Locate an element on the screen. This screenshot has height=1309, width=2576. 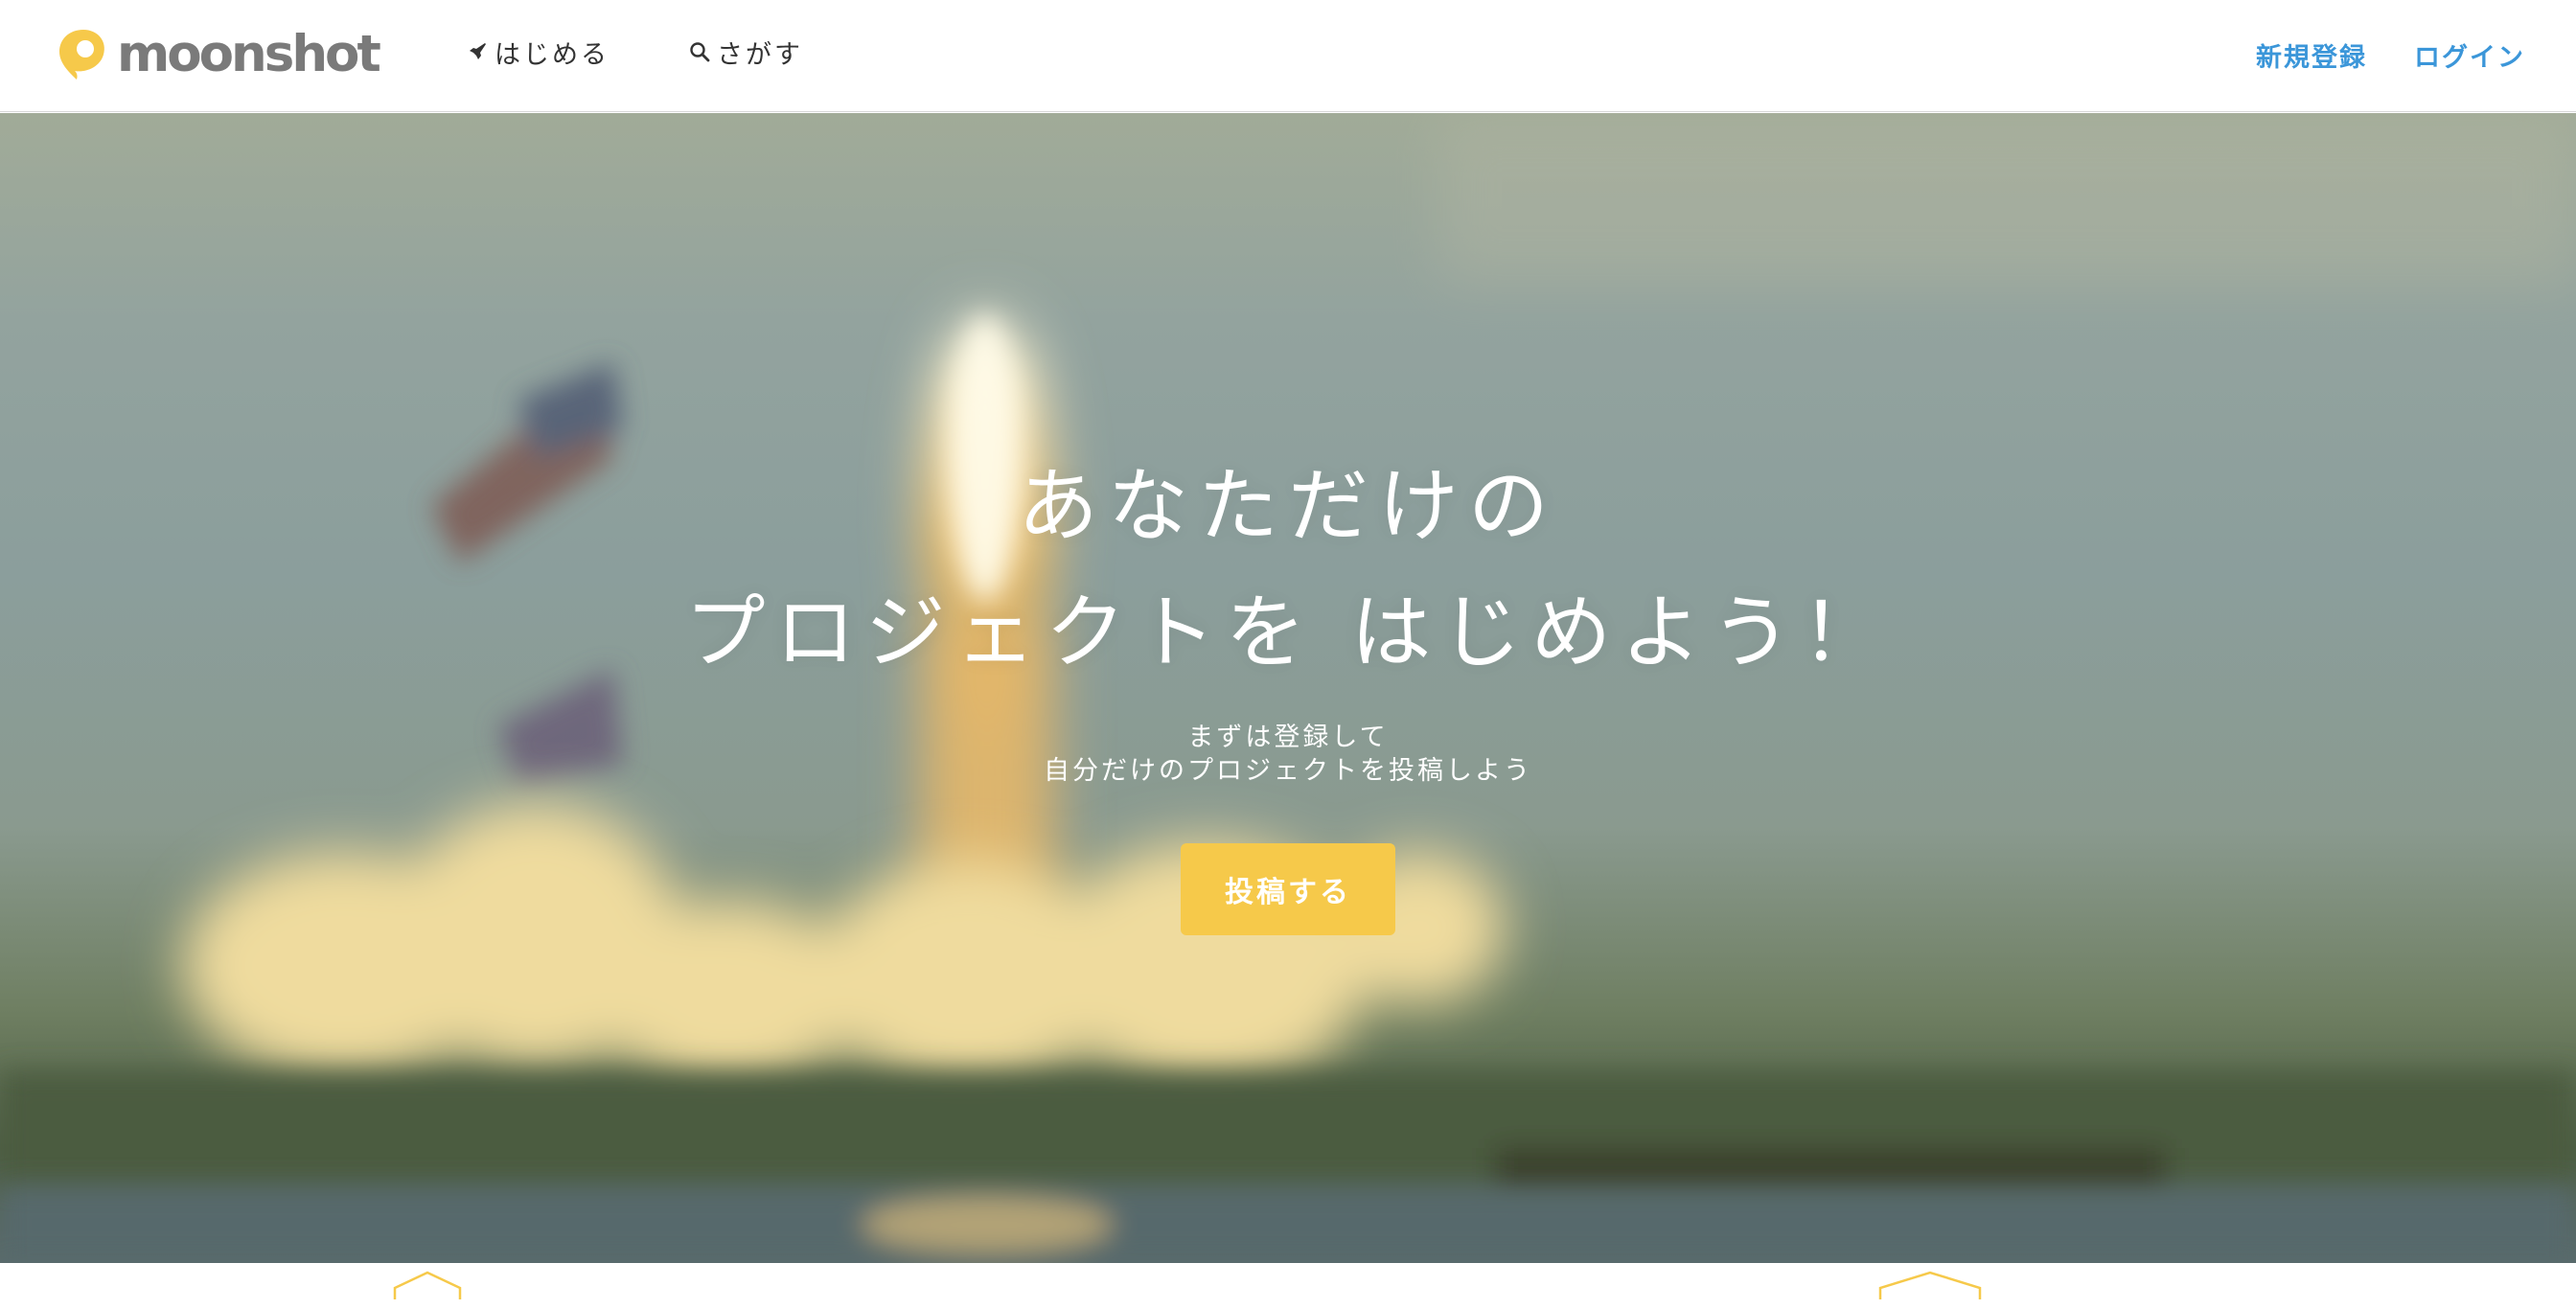
site-header: moonshot はじめる さがす 新規登録 ログイン is located at coordinates (1288, 56).